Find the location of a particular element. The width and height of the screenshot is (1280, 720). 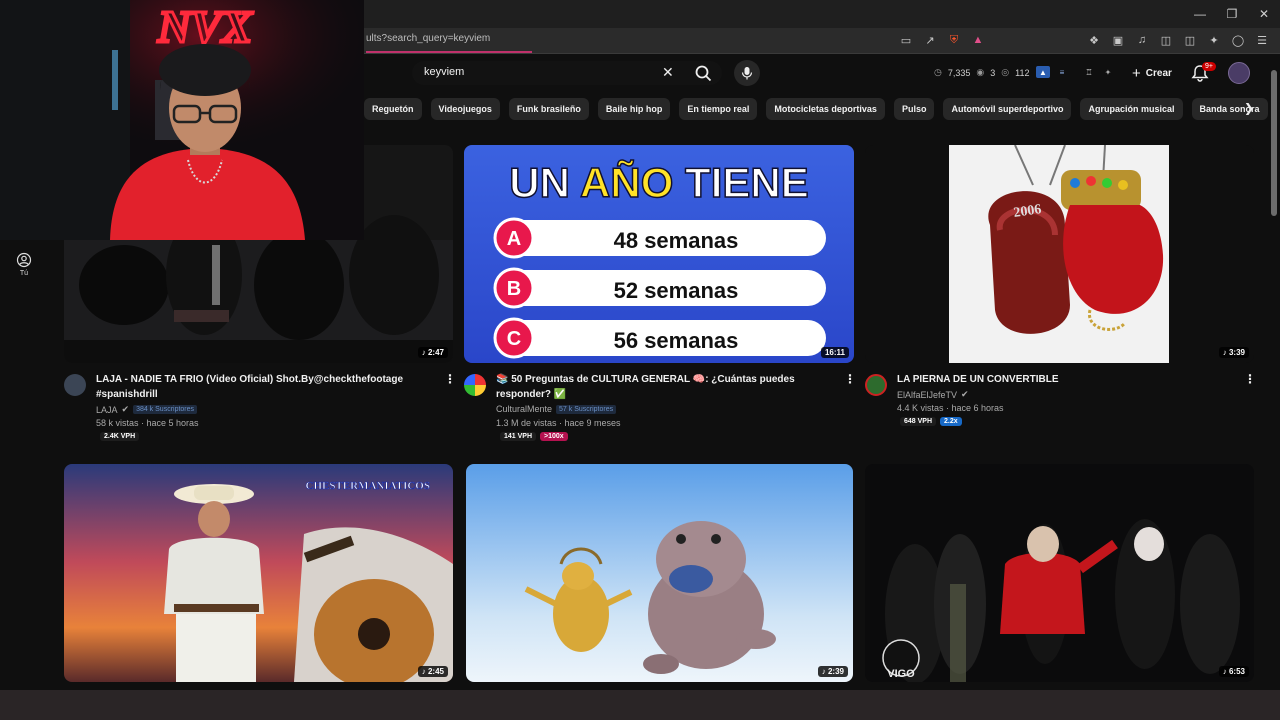

chips-next-chevron-icon: ❯ is located at coordinates (1249, 108).